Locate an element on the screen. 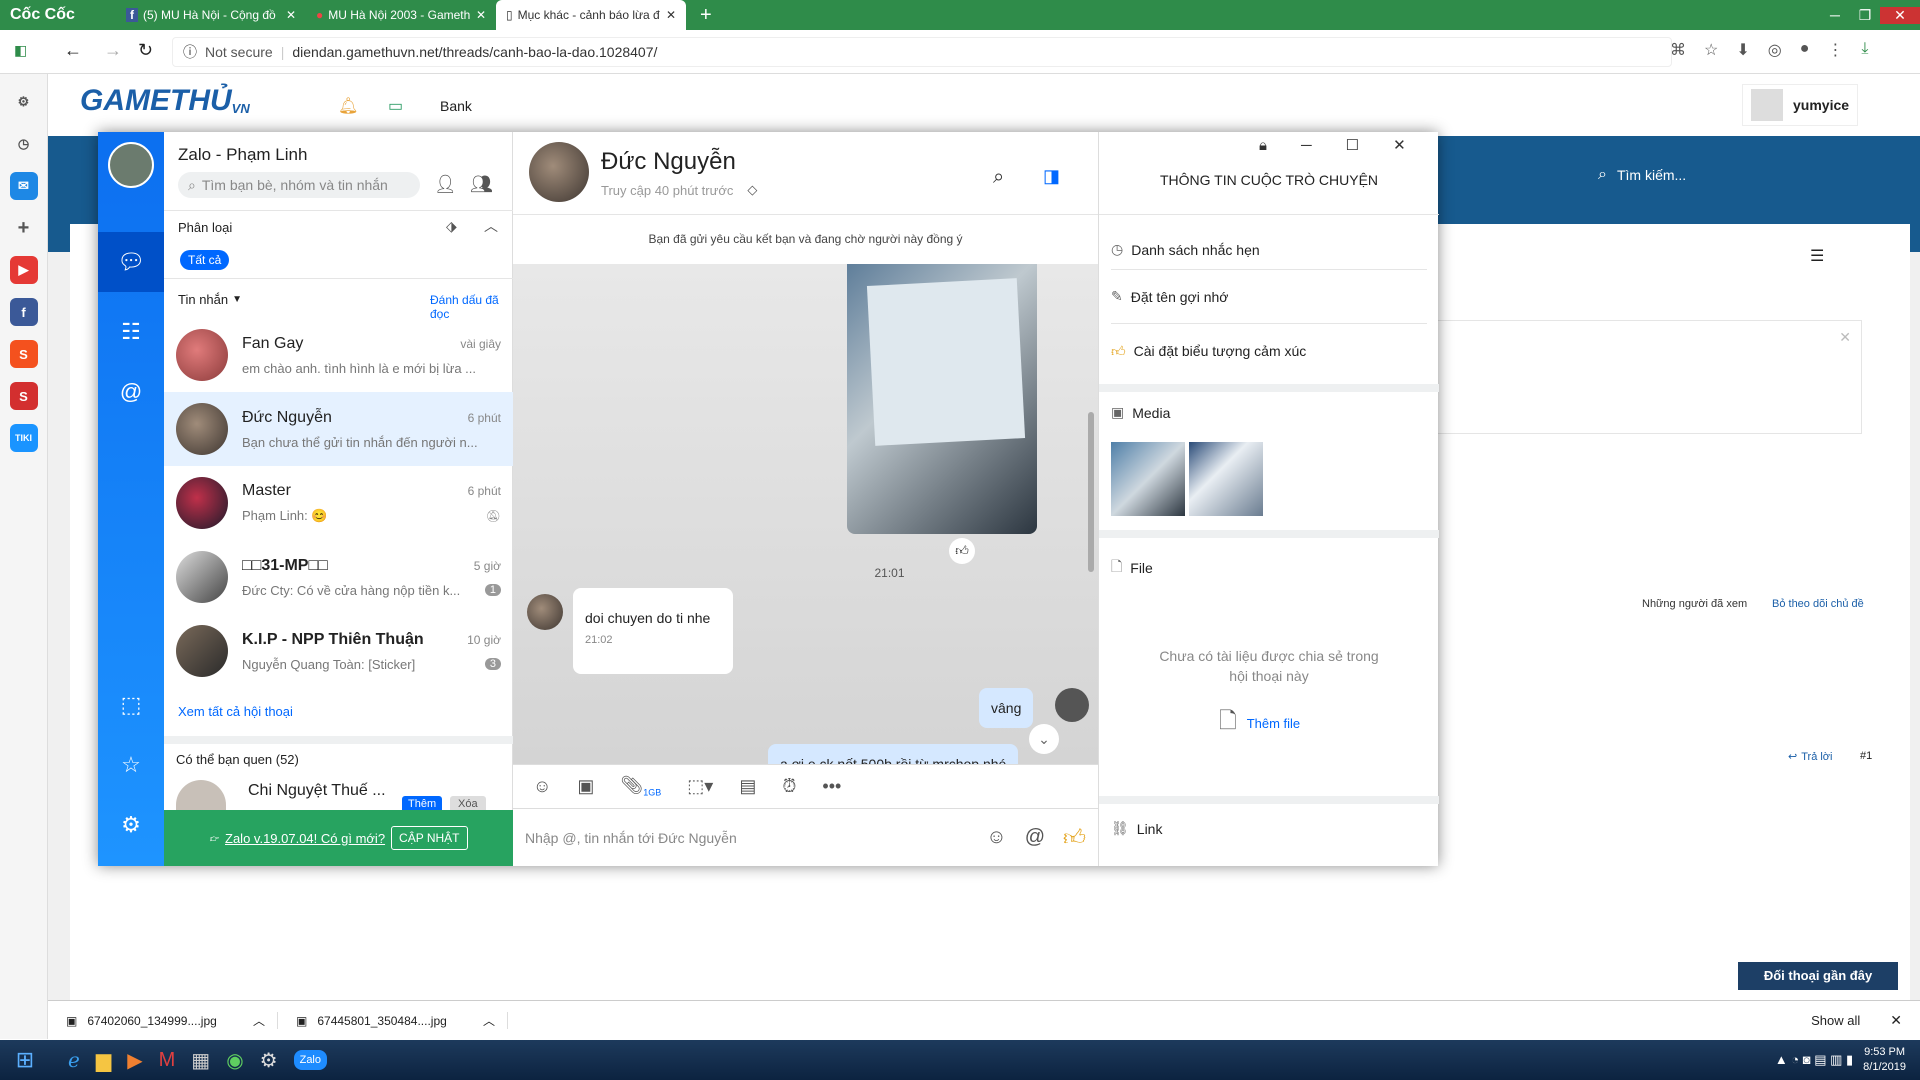 The width and height of the screenshot is (1920, 1080). menu-icon: ☰ is located at coordinates (1817, 256).